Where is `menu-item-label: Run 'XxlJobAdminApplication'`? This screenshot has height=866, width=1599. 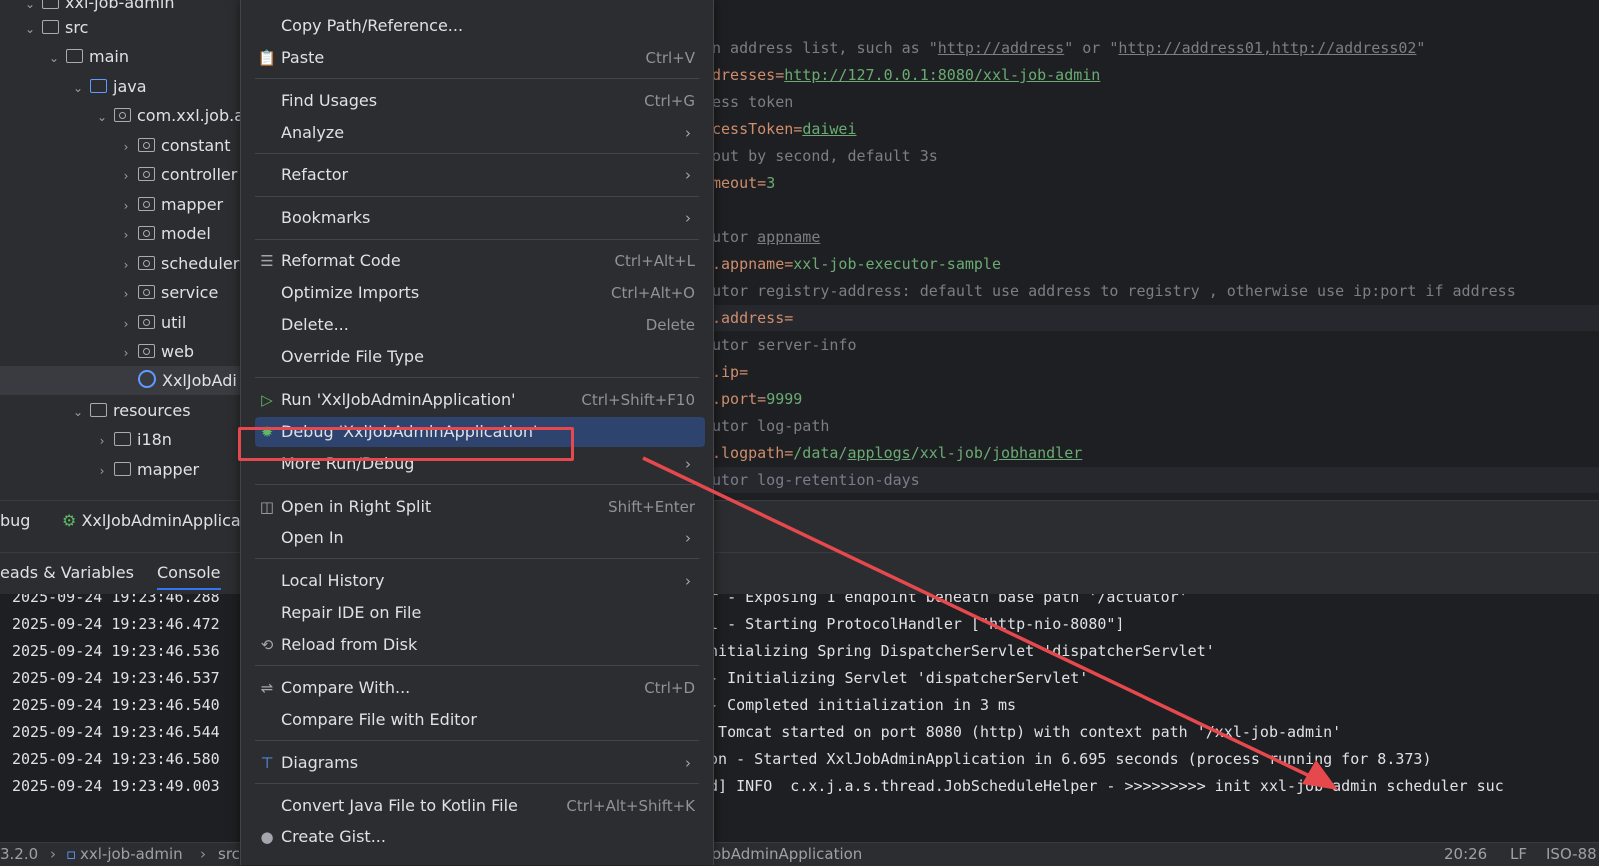
menu-item-label: Run 'XxlJobAdminApplication' is located at coordinates (398, 399).